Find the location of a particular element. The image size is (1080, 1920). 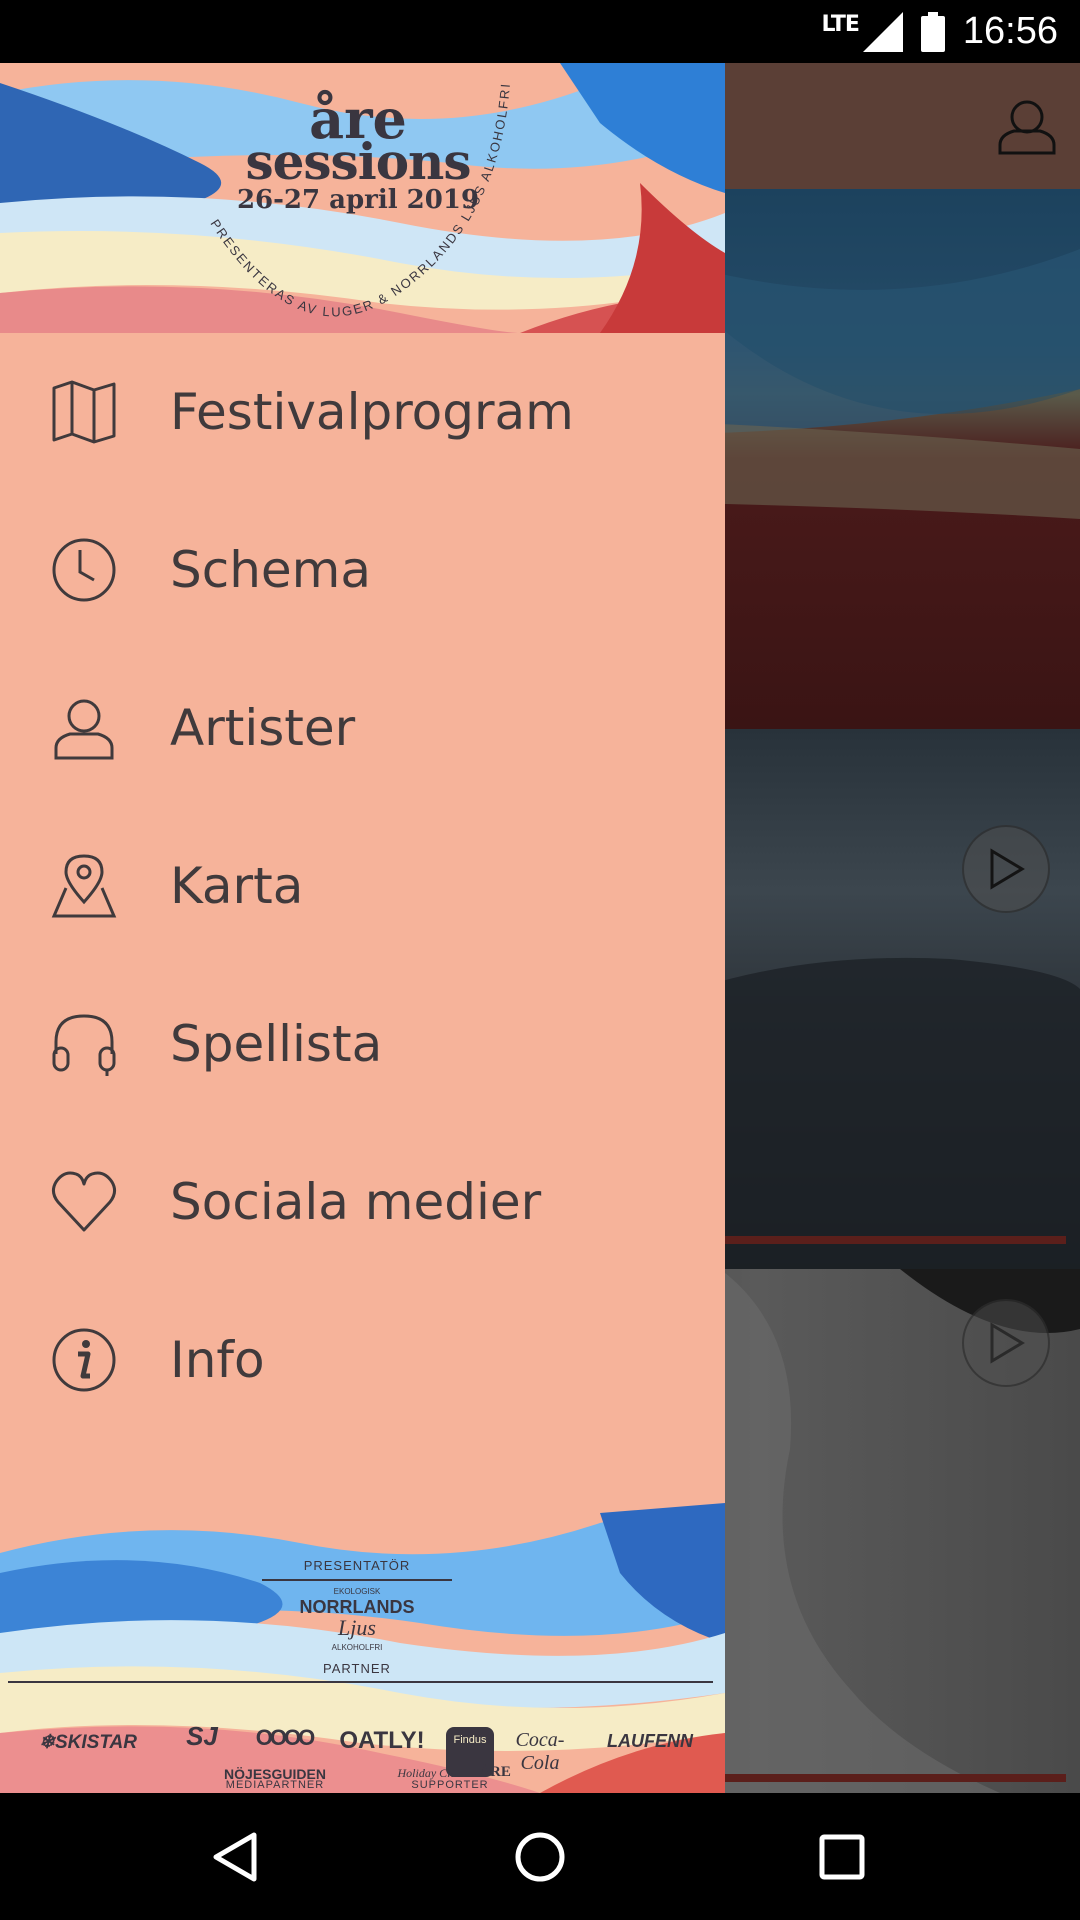

profile-icon is located at coordinates (1027, 126).